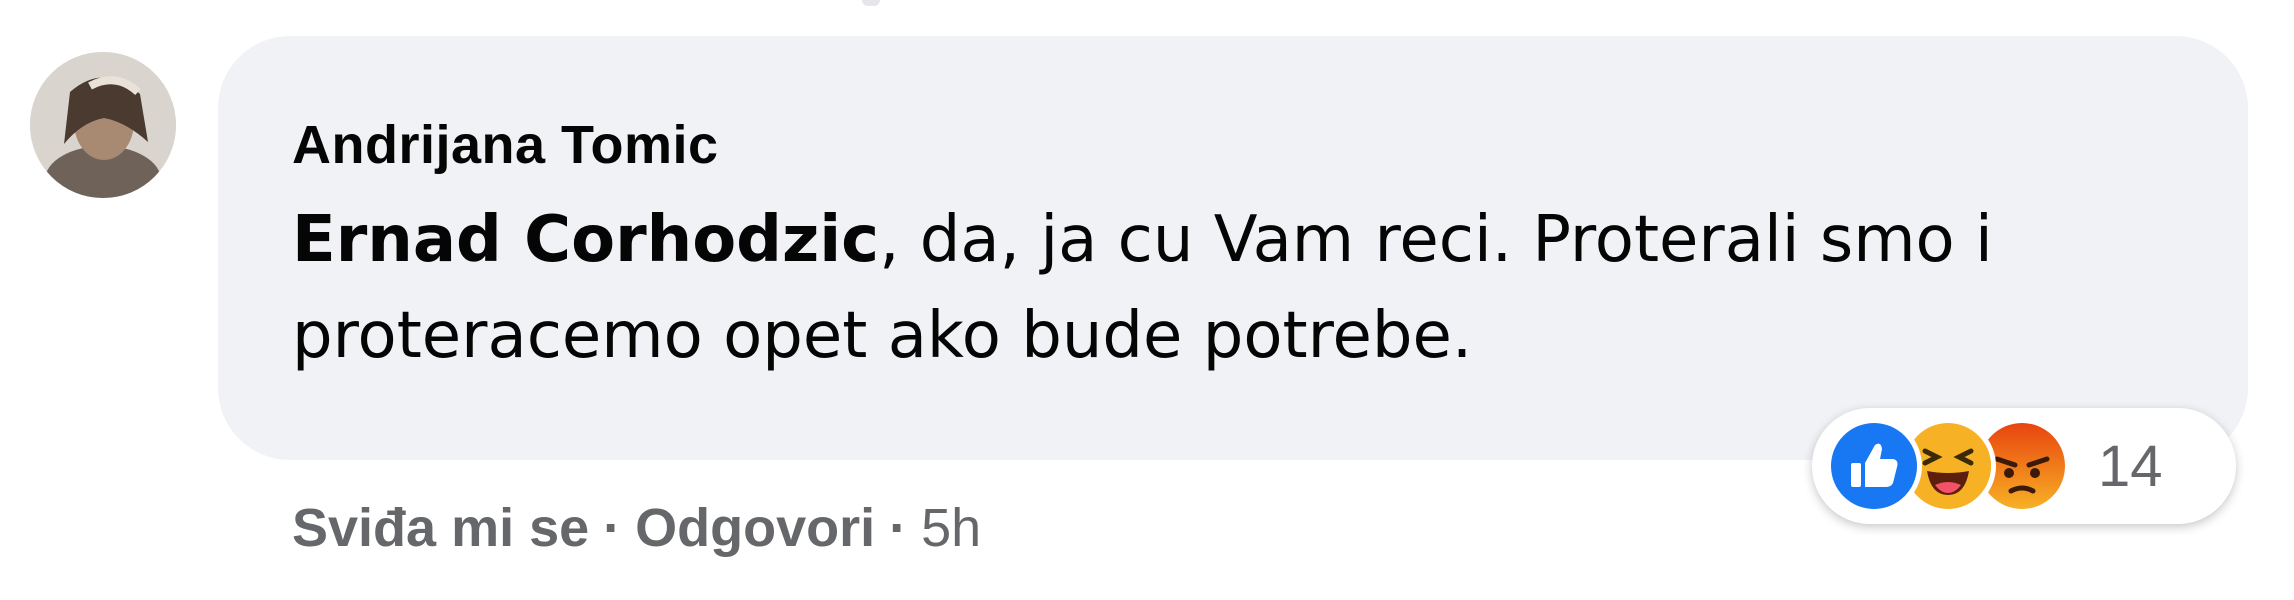 The width and height of the screenshot is (2294, 600). I want to click on reaction-count: 14, so click(2130, 466).